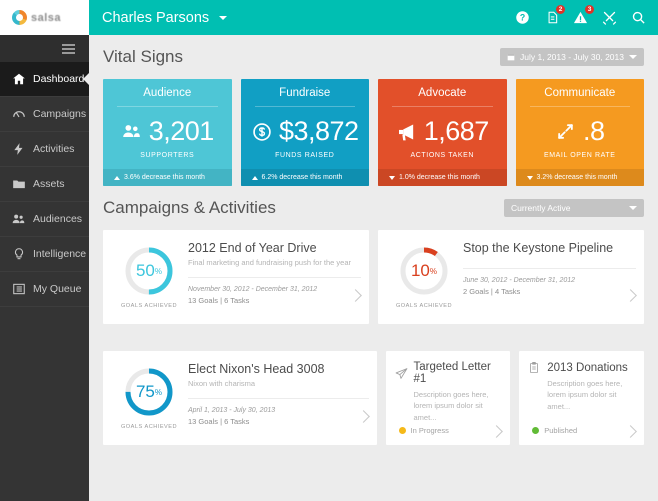  Describe the element at coordinates (534, 367) in the screenshot. I see `clipboard-icon` at that location.